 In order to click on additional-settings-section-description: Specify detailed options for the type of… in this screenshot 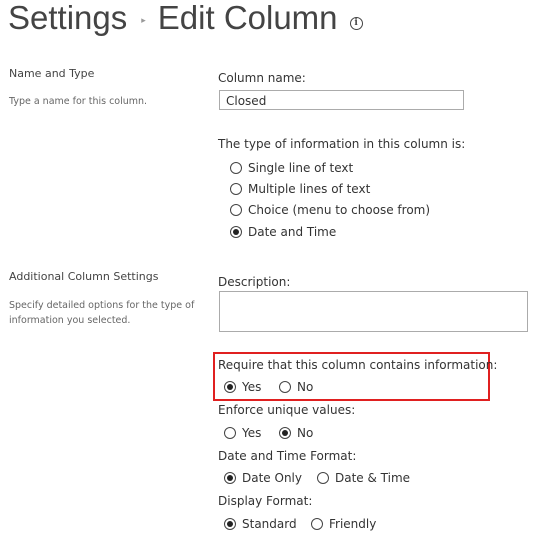, I will do `click(102, 313)`.